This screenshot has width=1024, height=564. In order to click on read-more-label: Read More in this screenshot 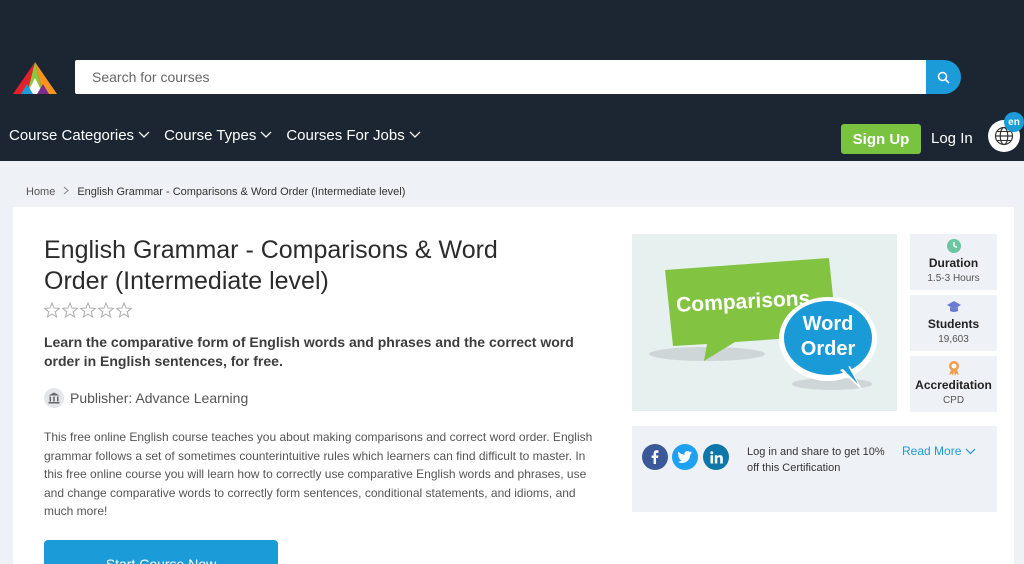, I will do `click(932, 451)`.